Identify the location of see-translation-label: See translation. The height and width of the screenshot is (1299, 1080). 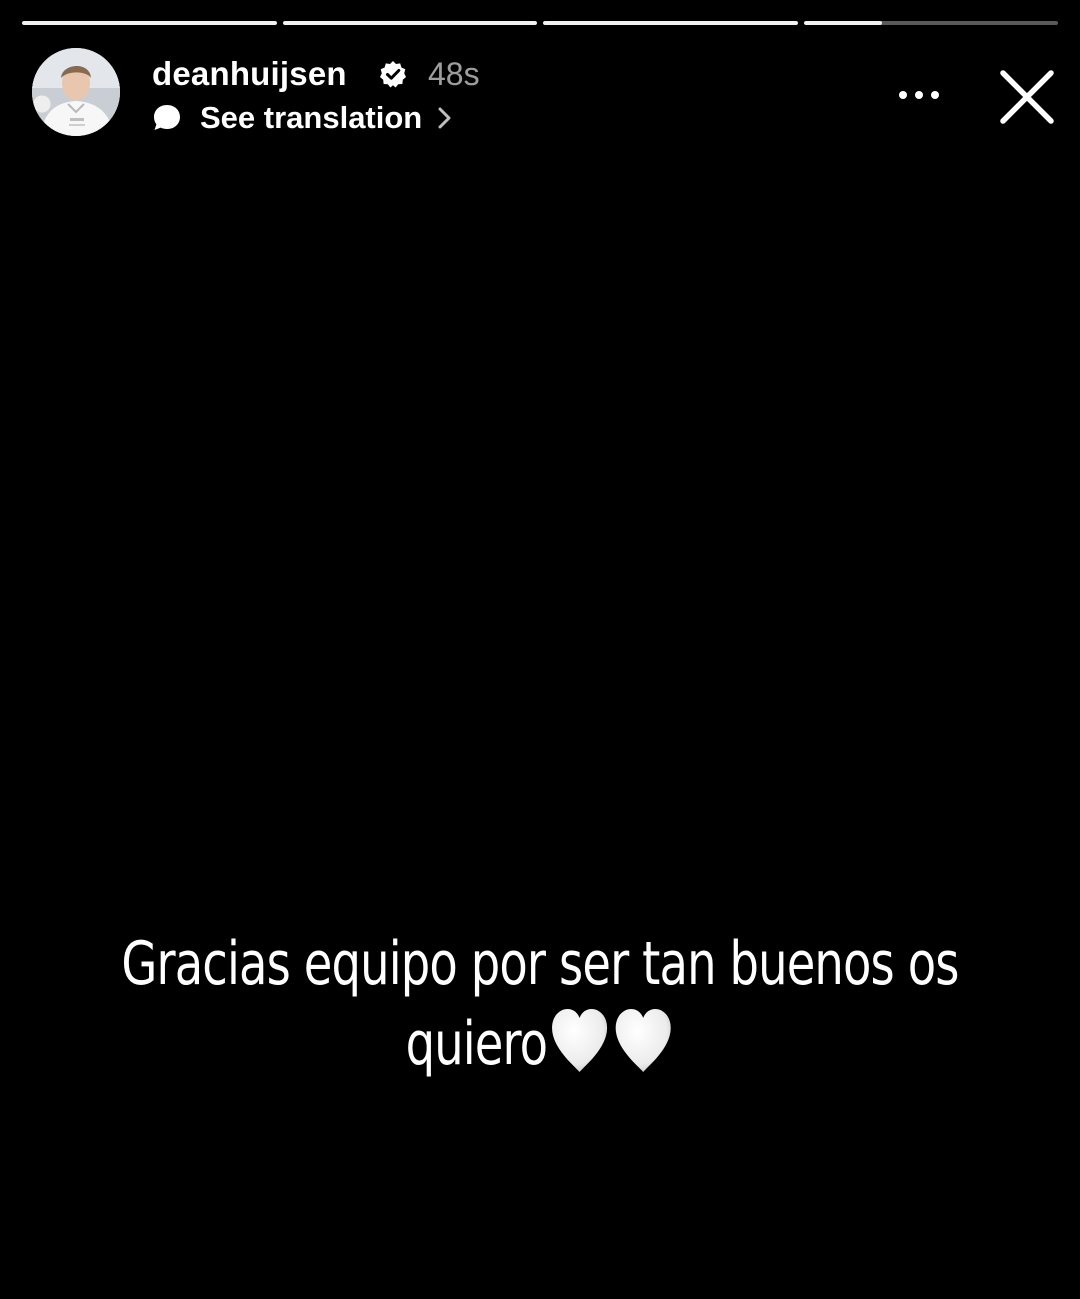
(311, 117).